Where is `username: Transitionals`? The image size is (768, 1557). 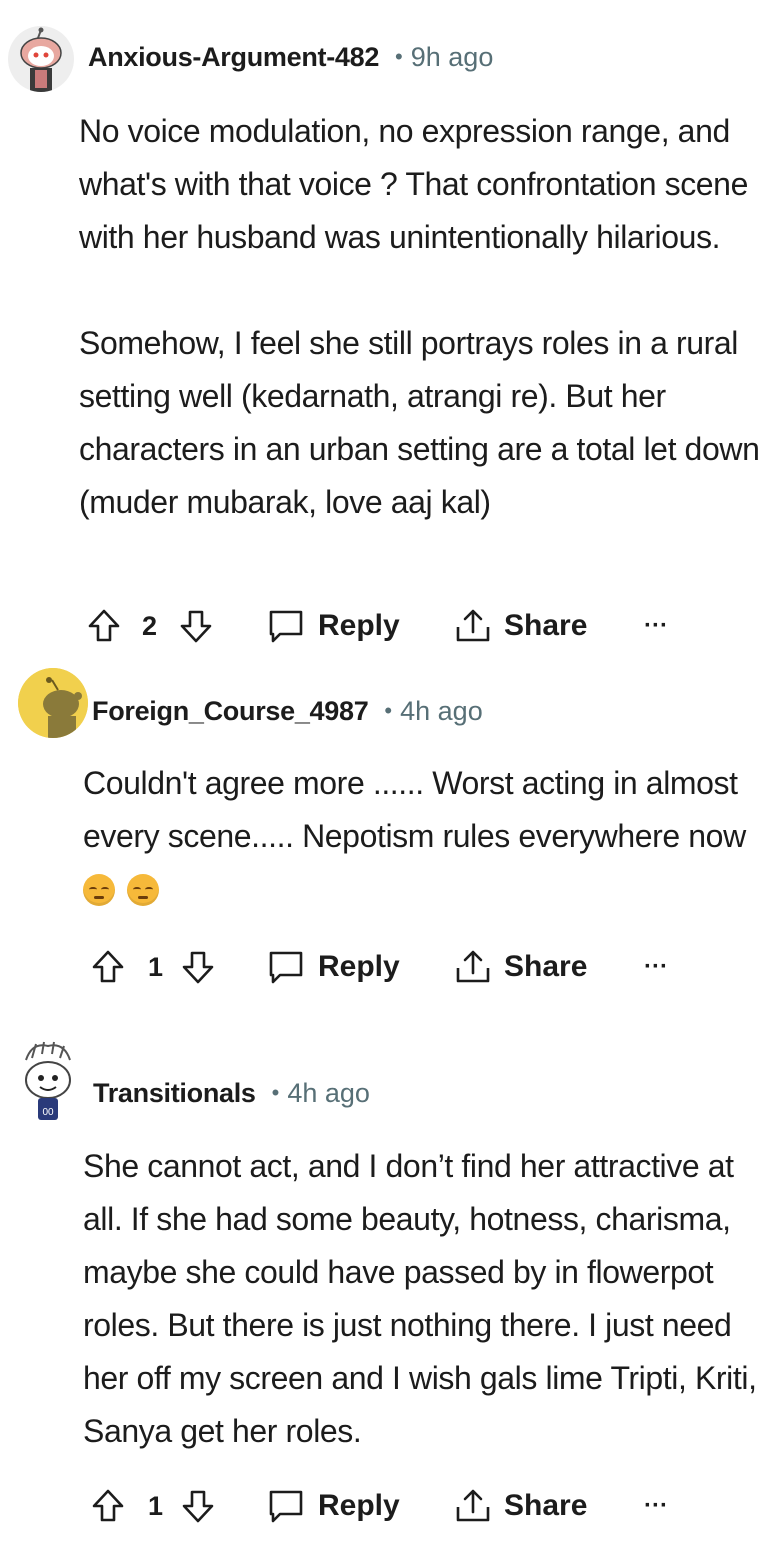
username: Transitionals is located at coordinates (174, 1093).